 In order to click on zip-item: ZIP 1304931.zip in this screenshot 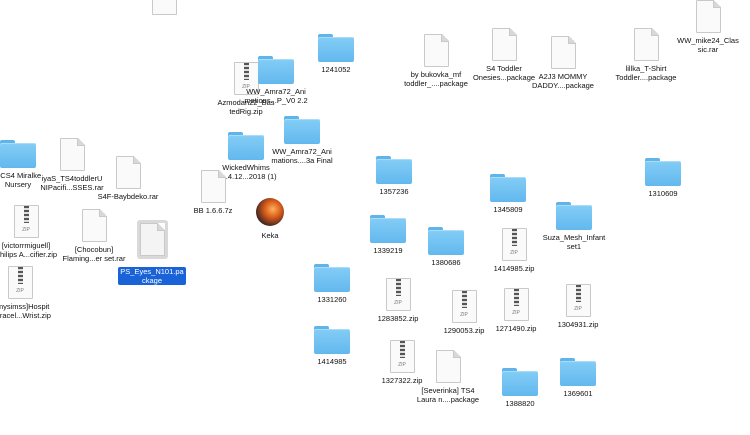, I will do `click(578, 306)`.